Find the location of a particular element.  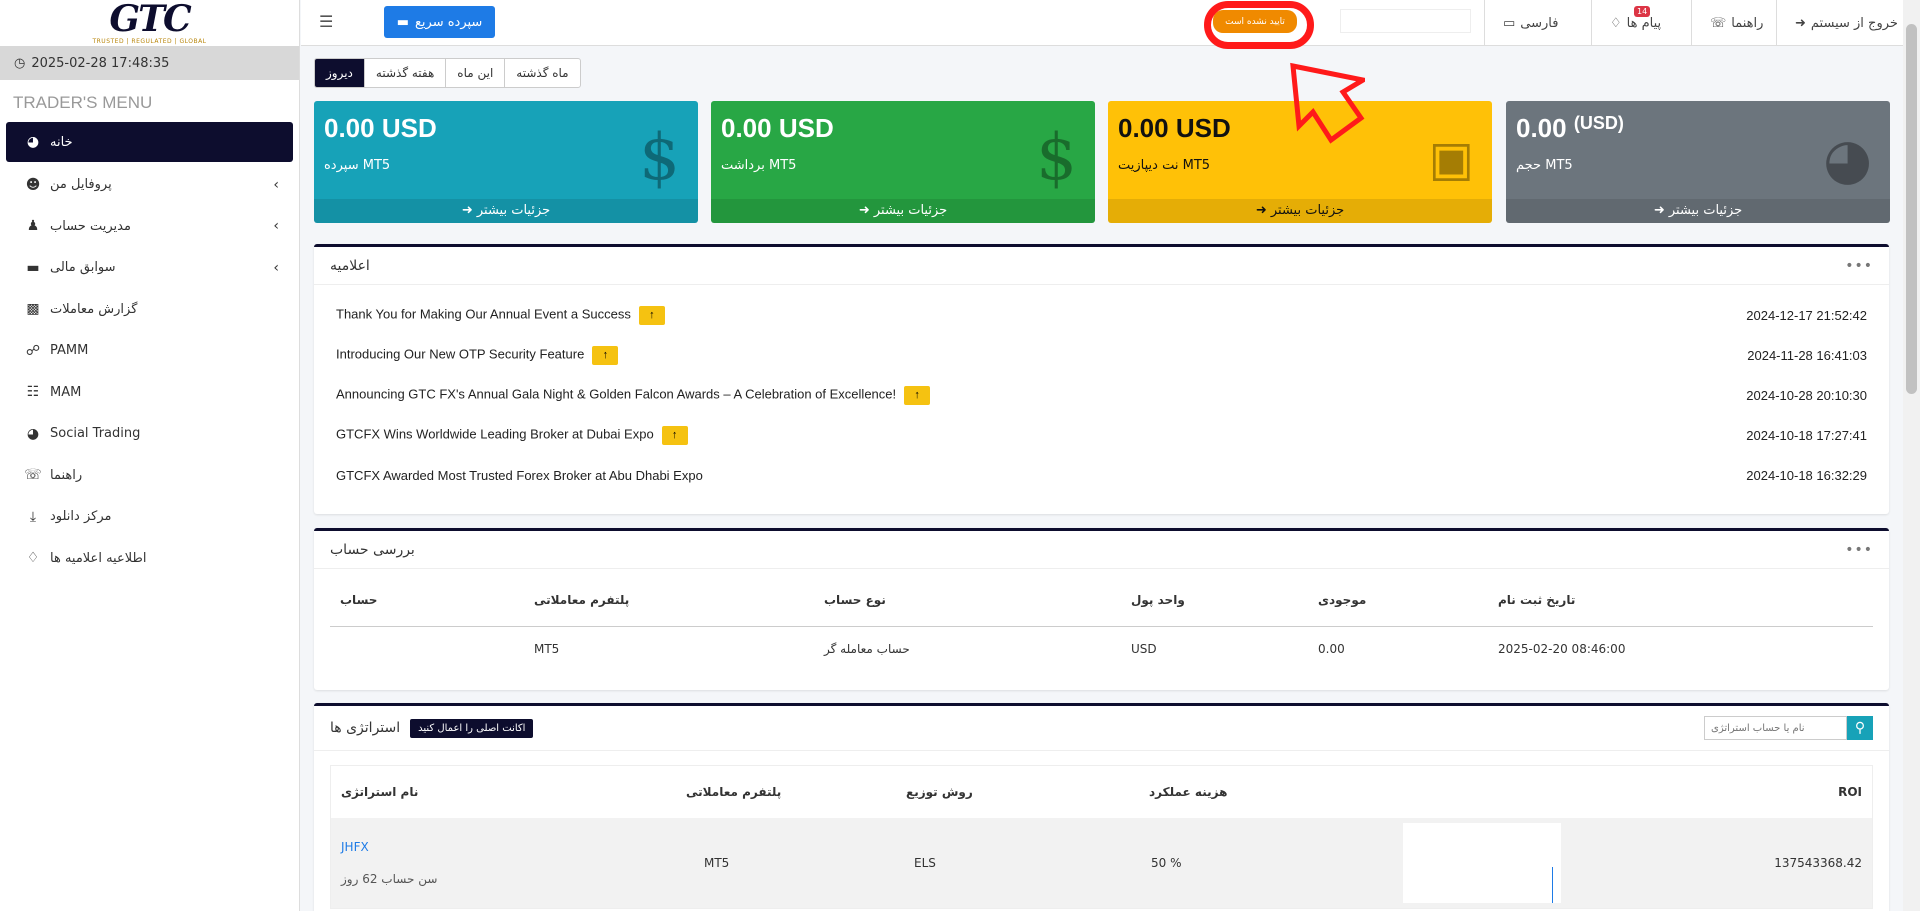

language-selector: ▭ فارسی is located at coordinates (1530, 23).